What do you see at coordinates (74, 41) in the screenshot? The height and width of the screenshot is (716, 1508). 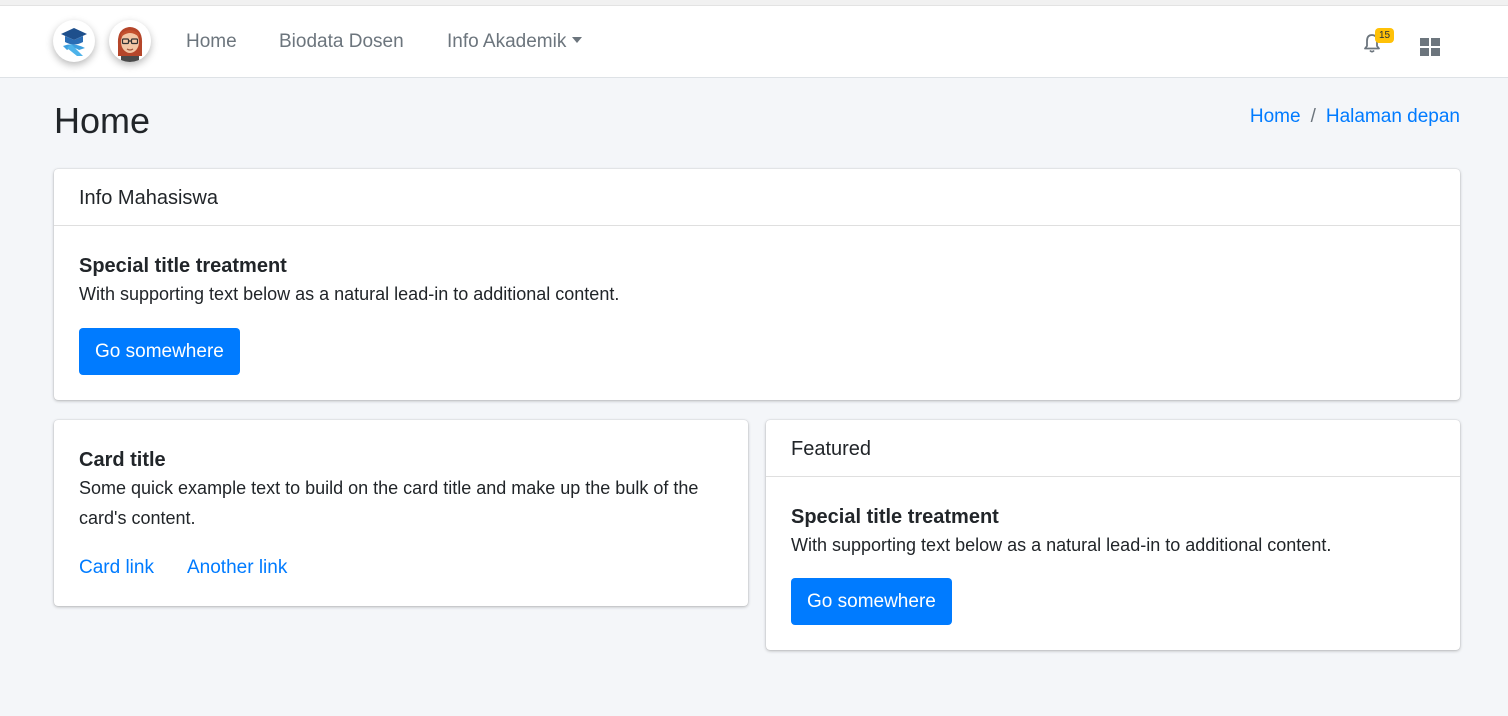 I see `graduation-cap-logo-icon` at bounding box center [74, 41].